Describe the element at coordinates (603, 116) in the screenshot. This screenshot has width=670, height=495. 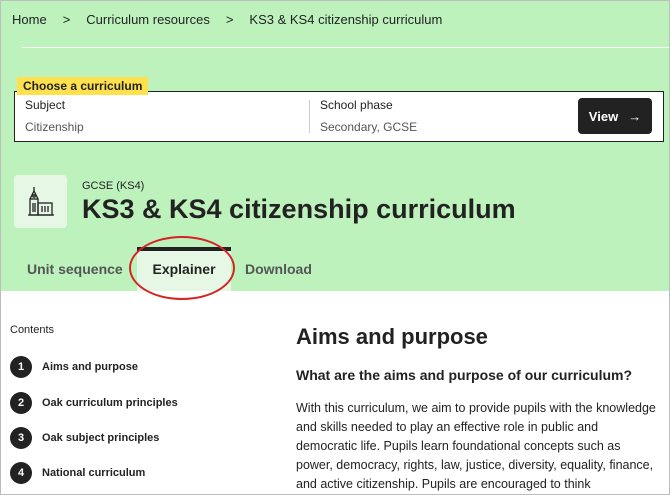
I see `view-button-label: View` at that location.